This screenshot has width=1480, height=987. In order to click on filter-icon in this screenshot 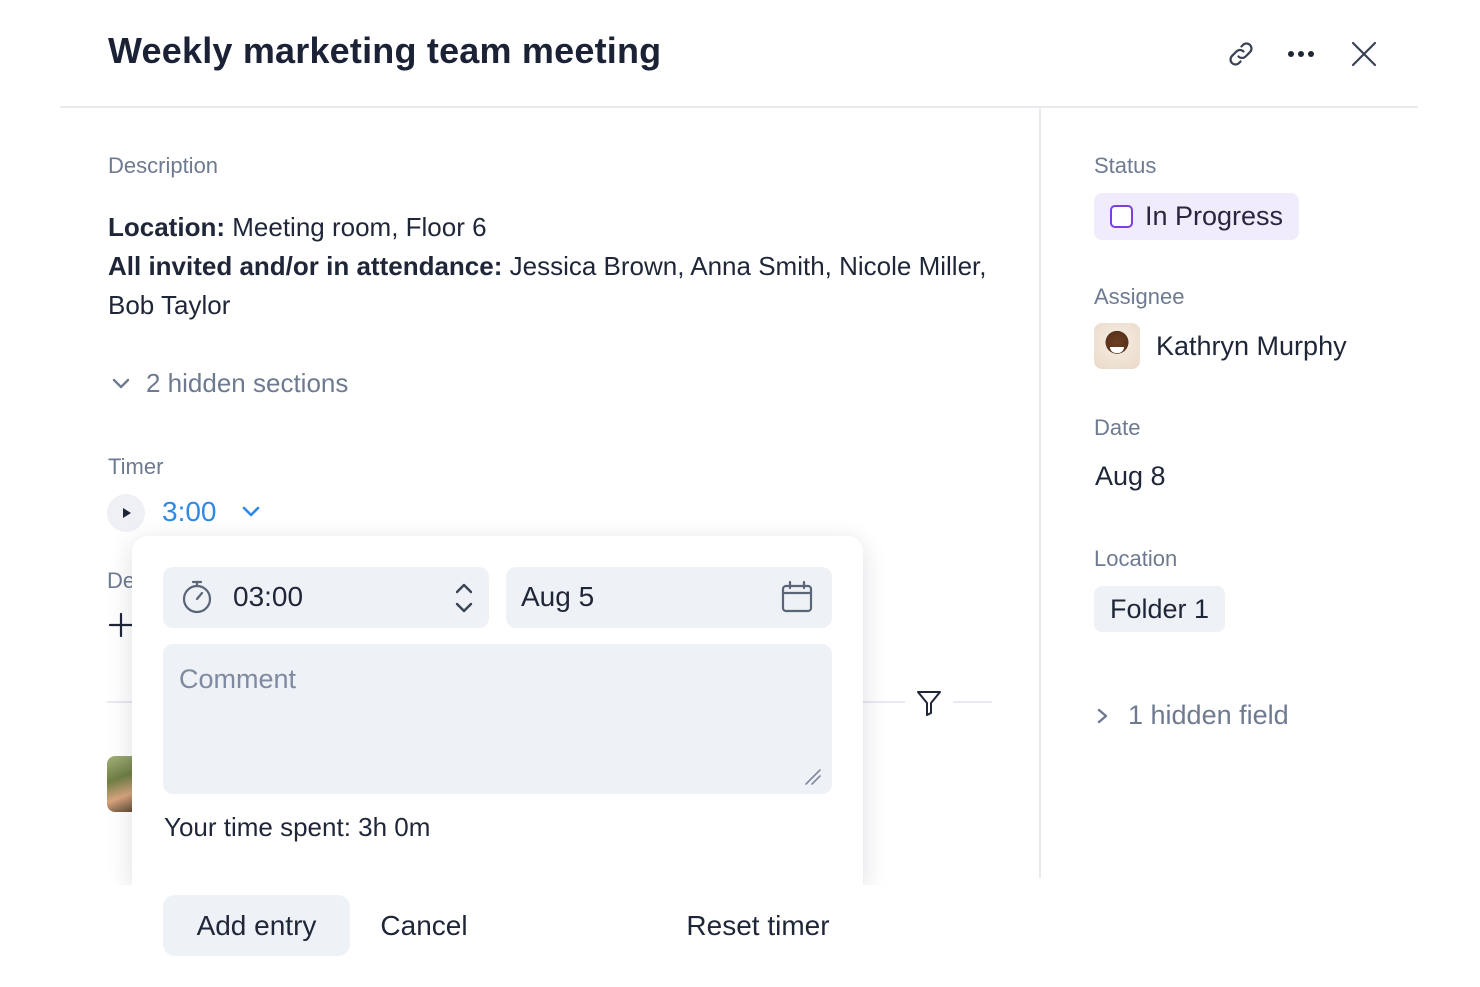, I will do `click(929, 703)`.